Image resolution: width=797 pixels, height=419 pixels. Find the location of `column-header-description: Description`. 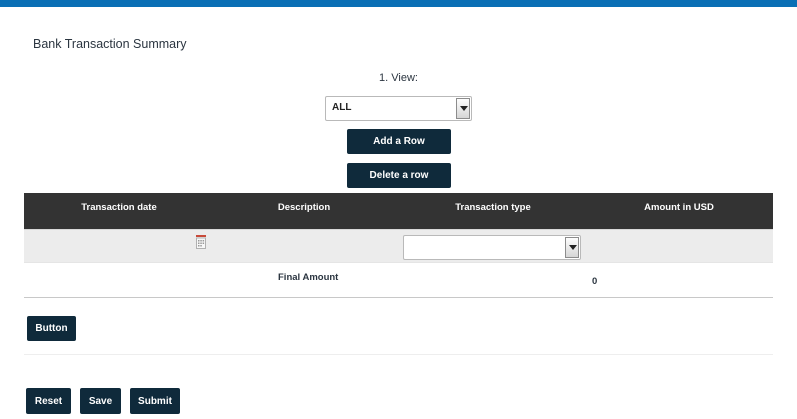

column-header-description: Description is located at coordinates (304, 207).